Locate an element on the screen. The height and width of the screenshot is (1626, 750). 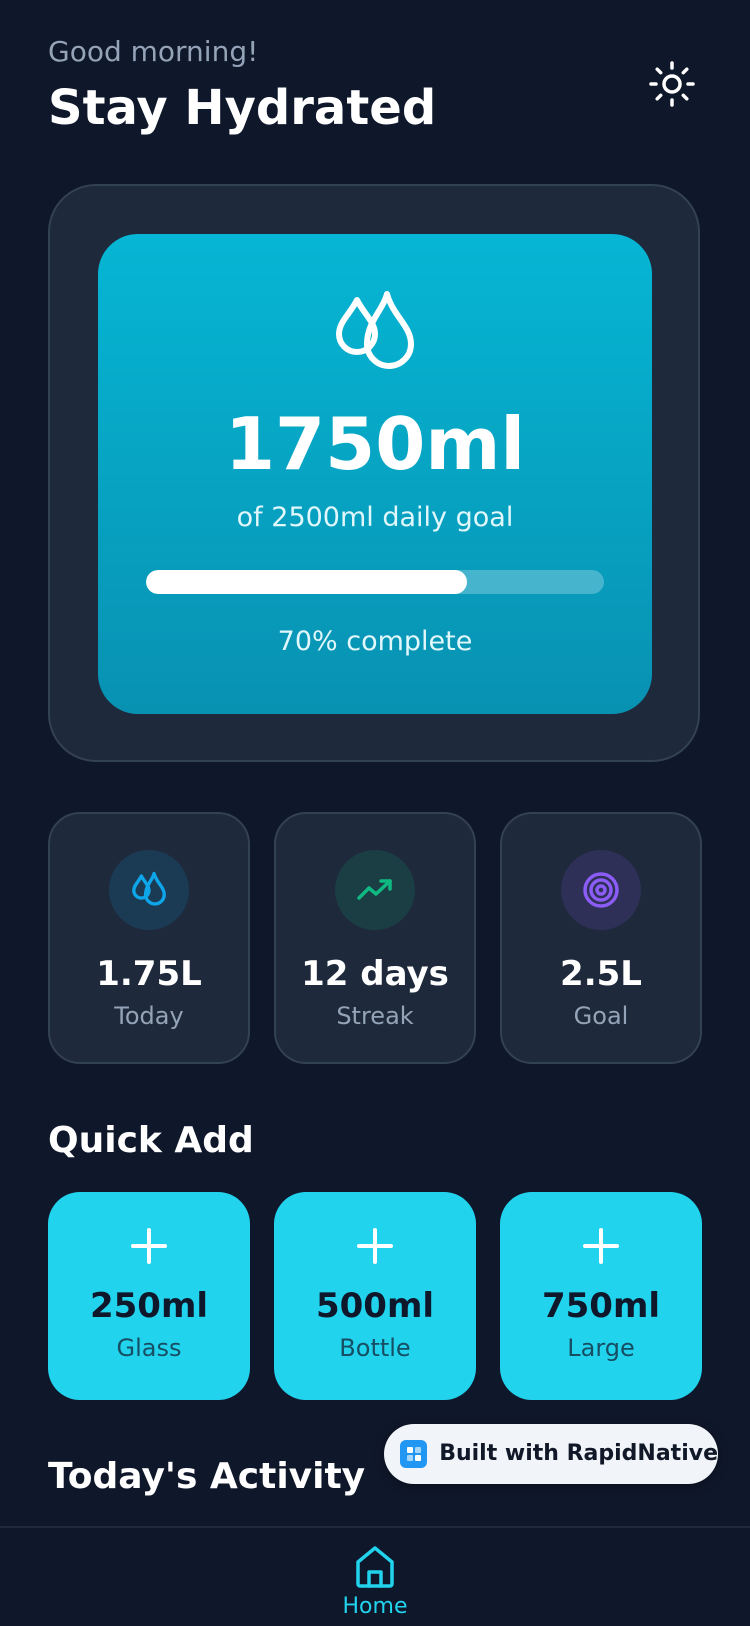
quick-add-label: Glass is located at coordinates (149, 1348).